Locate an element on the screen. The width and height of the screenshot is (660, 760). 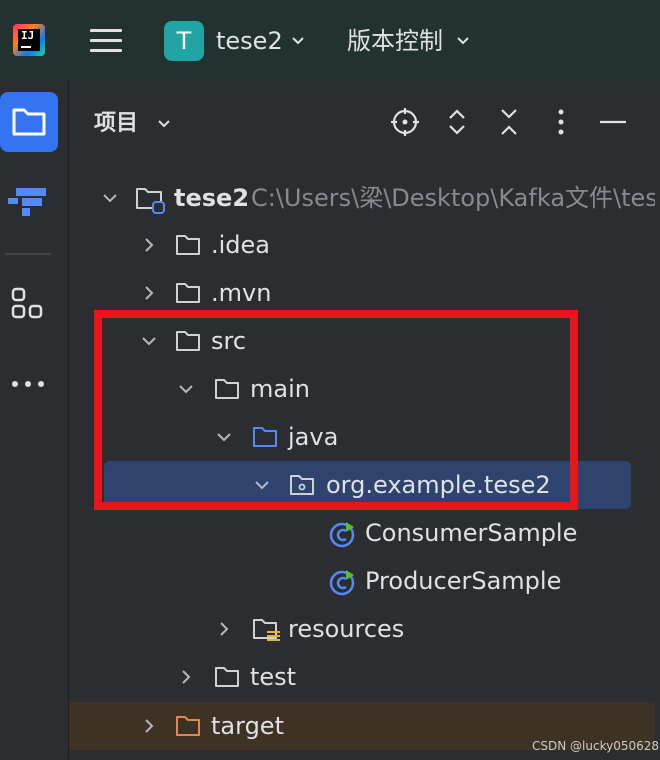
tree-row-tese2: tese2 C:\Users\梁\Desktop\Kafka文件\tese is located at coordinates (364, 198).